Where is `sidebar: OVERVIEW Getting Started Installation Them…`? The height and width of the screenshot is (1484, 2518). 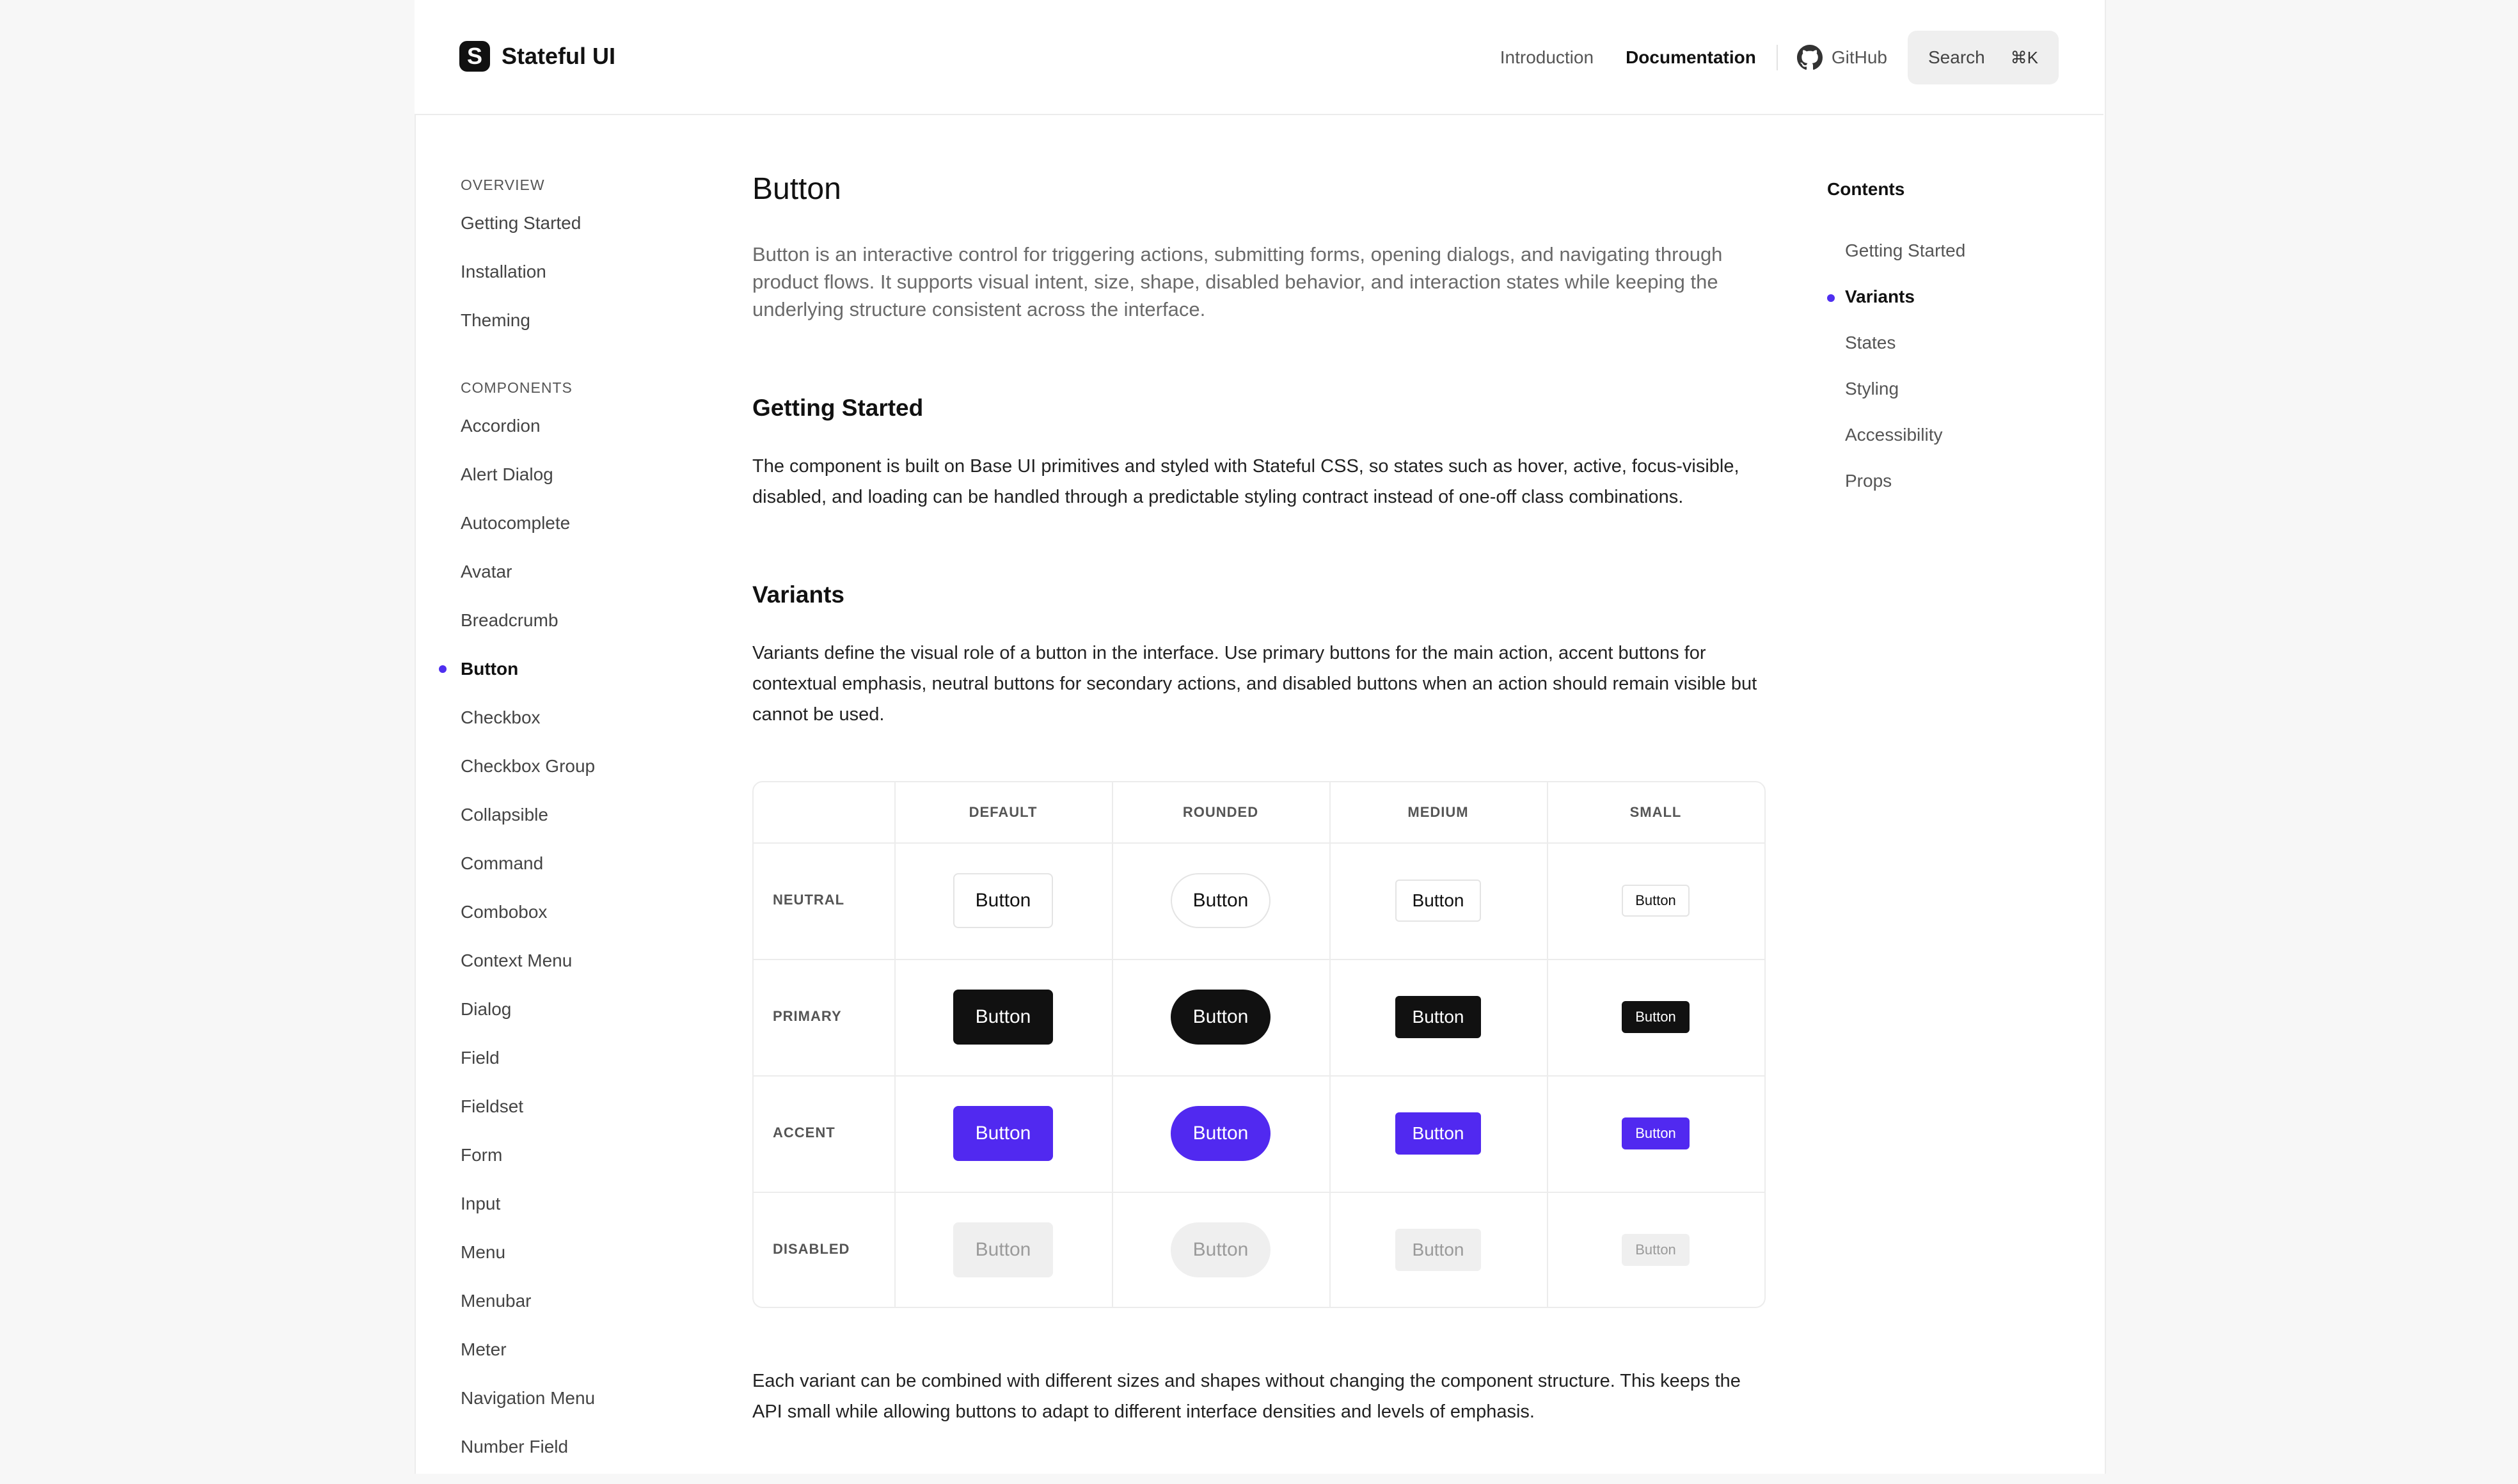 sidebar: OVERVIEW Getting Started Installation Them… is located at coordinates (558, 830).